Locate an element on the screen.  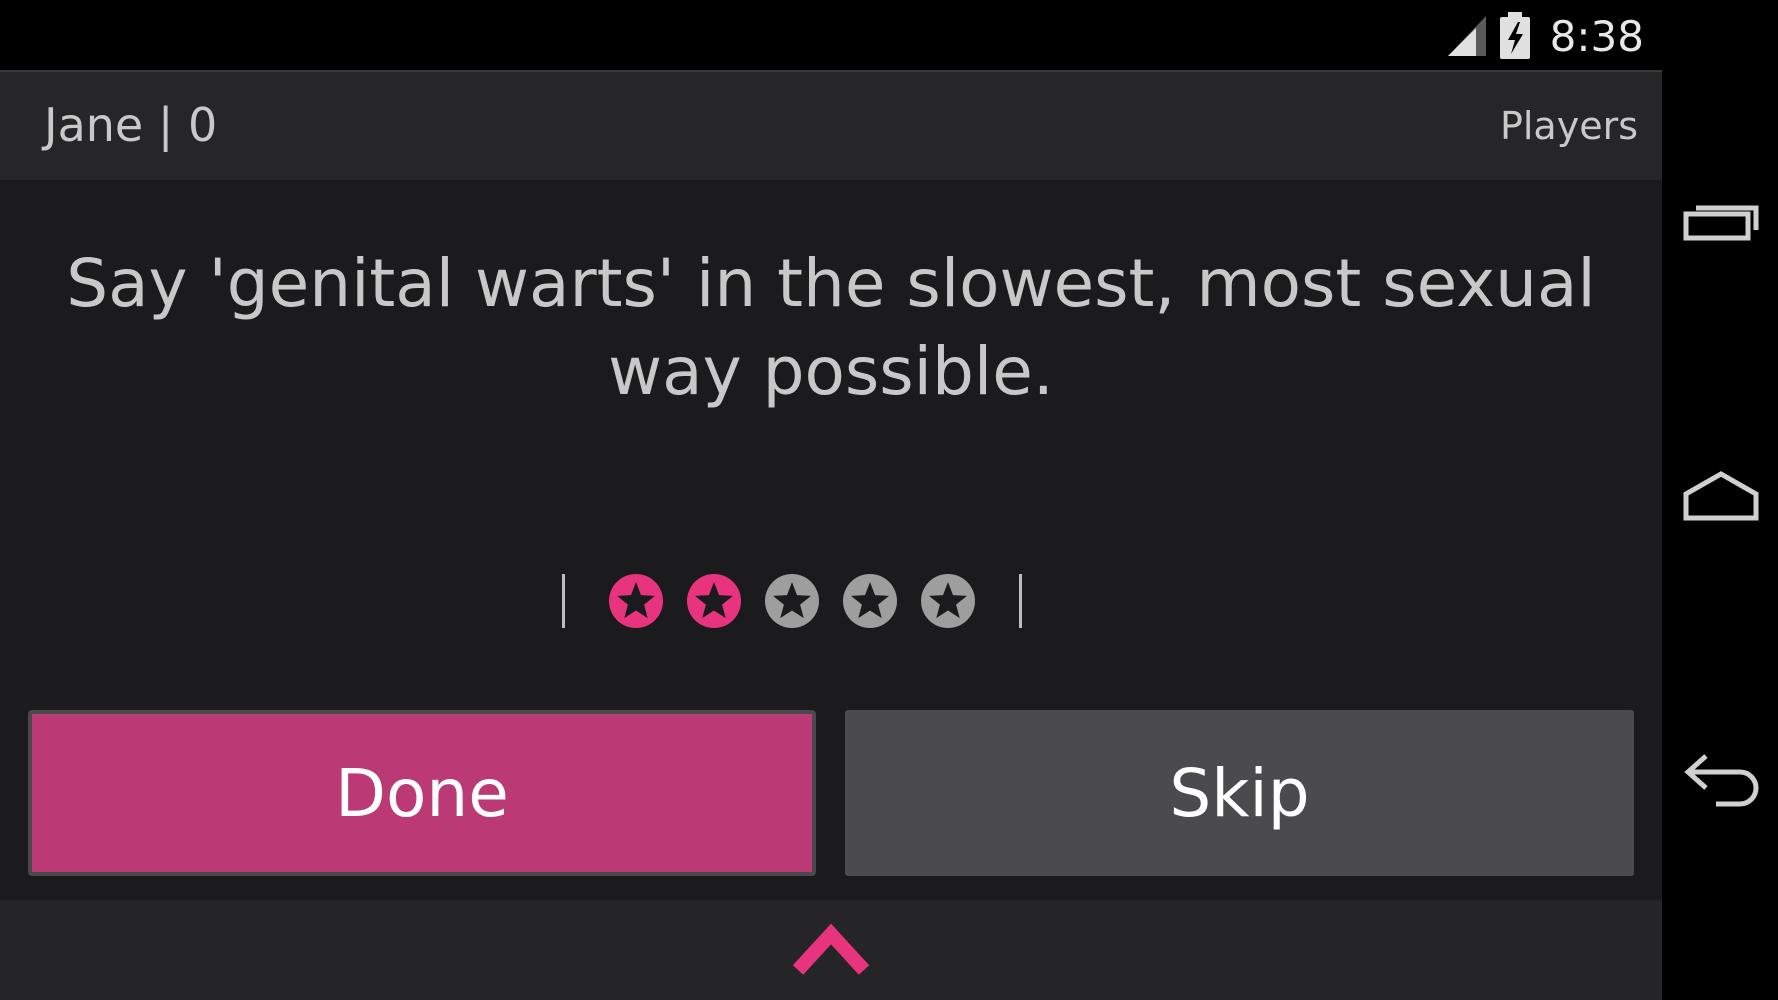
battery-charging-icon is located at coordinates (1514, 35).